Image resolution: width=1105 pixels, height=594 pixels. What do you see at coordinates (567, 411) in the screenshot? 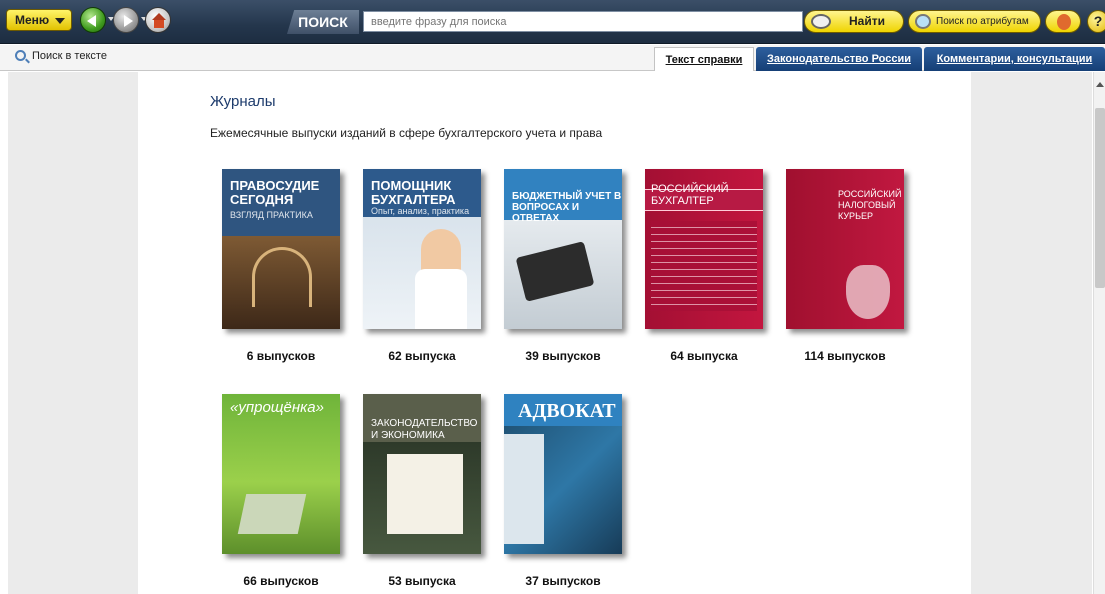
I see `cover-title: АДВОКАТ` at bounding box center [567, 411].